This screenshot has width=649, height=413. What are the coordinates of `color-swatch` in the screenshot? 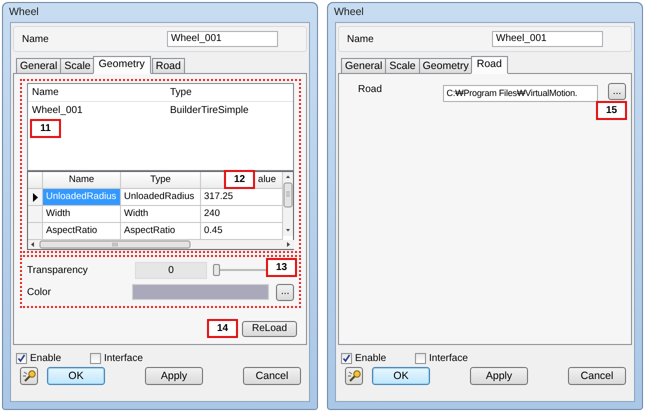 It's located at (201, 292).